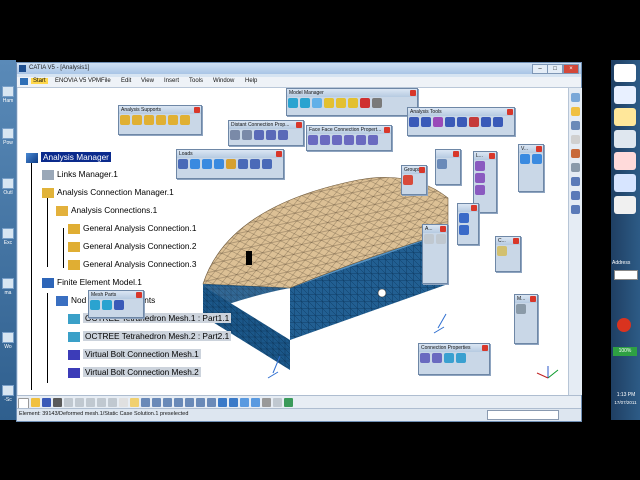 The image size is (640, 480). Describe the element at coordinates (450, 122) in the screenshot. I see `extrema-icon` at that location.